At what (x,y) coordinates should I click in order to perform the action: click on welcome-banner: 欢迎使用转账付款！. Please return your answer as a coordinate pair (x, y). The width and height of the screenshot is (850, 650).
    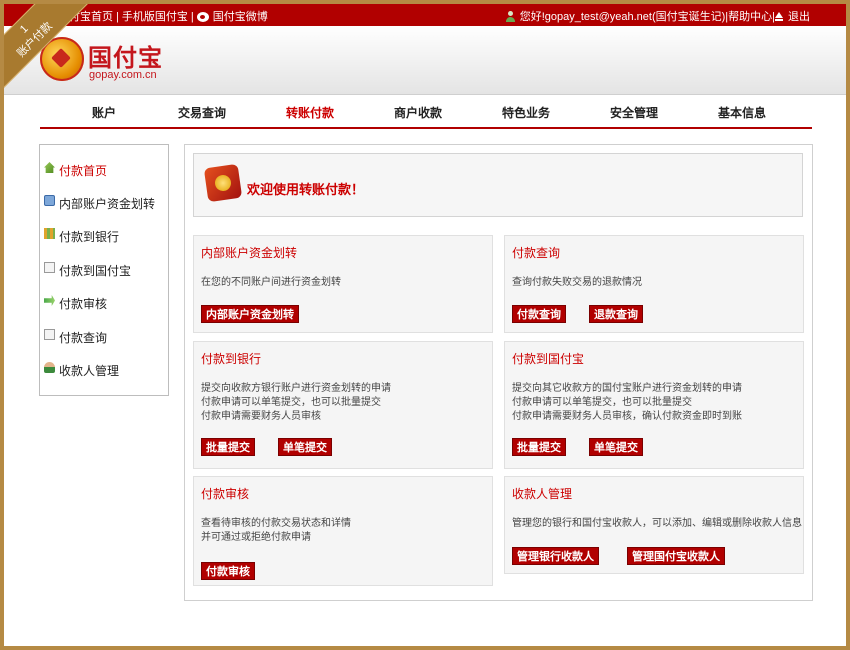
    Looking at the image, I should click on (498, 185).